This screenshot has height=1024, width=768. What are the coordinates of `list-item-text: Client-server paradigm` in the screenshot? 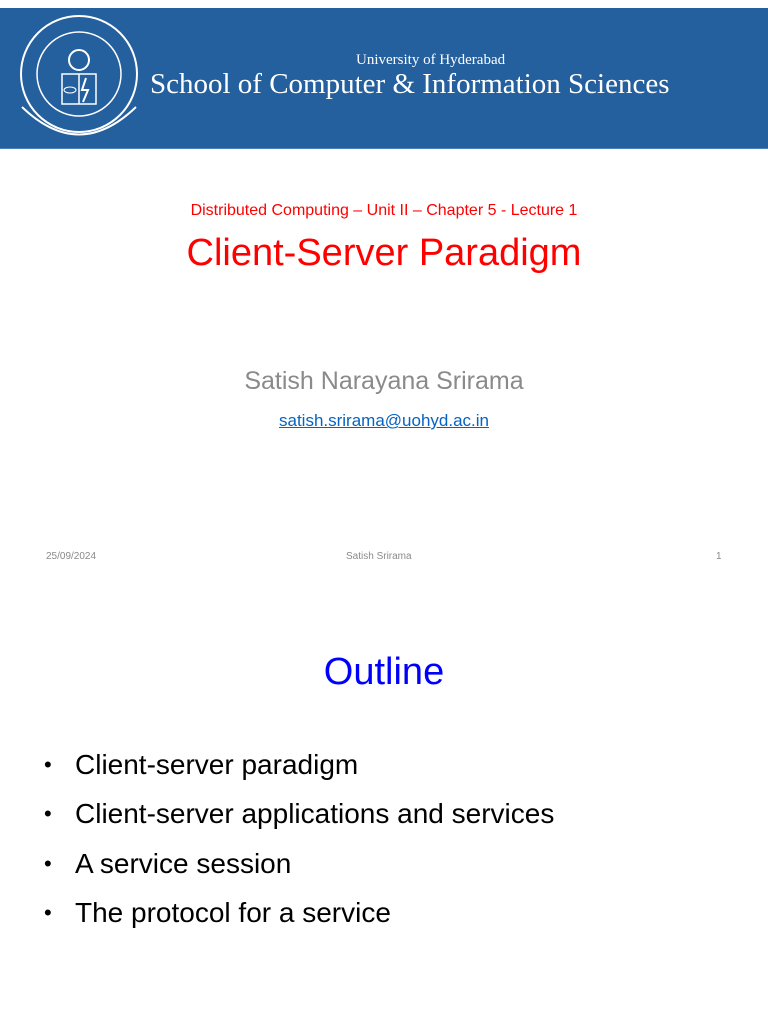 It's located at (217, 764).